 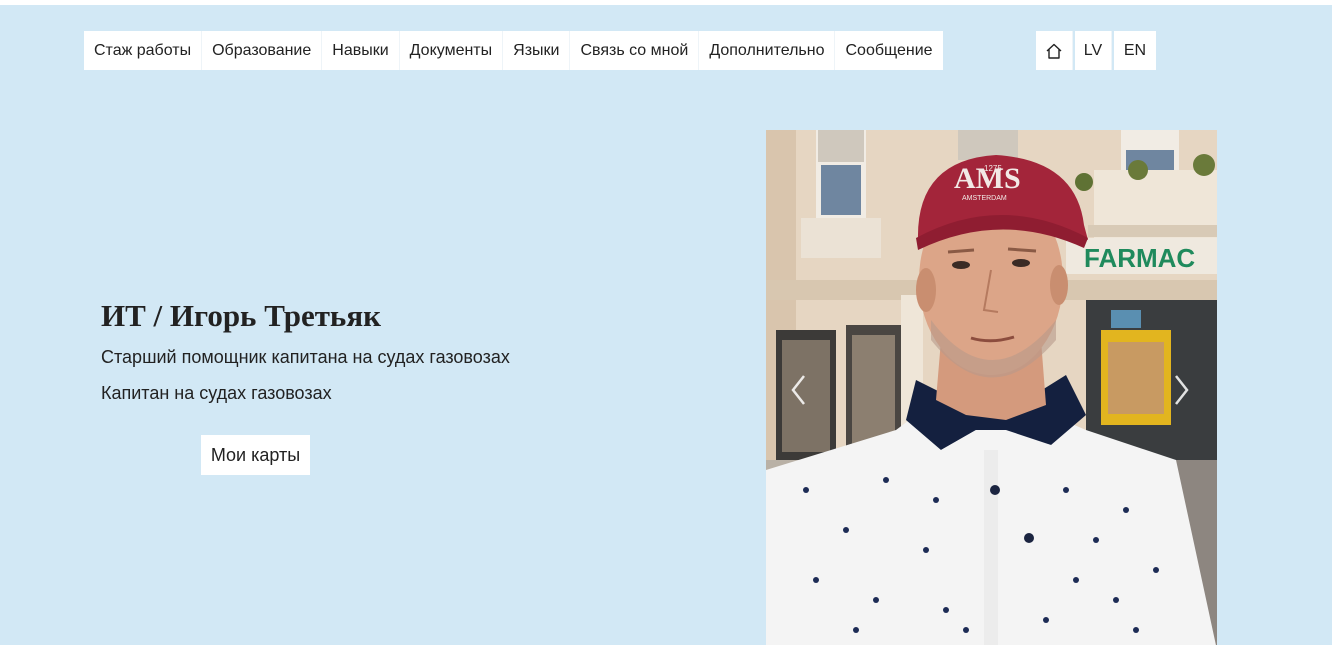 I want to click on position-captain: Капитан на судах газовозах, so click(x=216, y=393).